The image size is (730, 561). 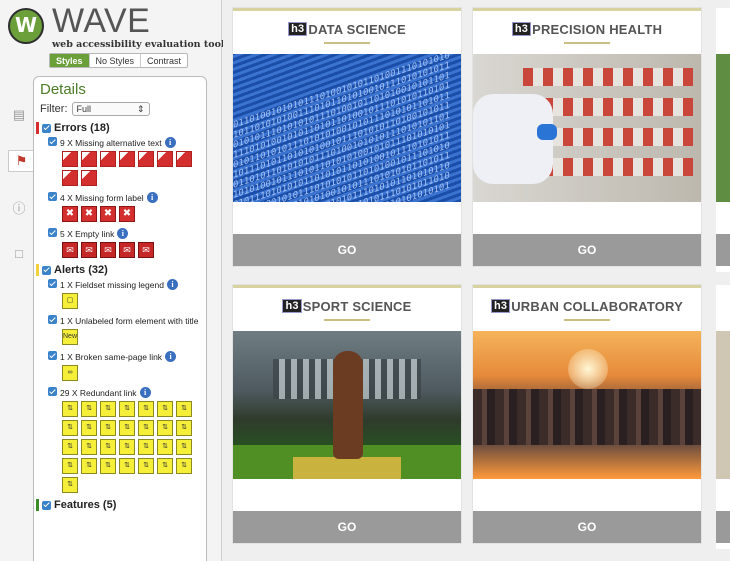 What do you see at coordinates (52, 141) in the screenshot?
I see `missing-alt-checkbox` at bounding box center [52, 141].